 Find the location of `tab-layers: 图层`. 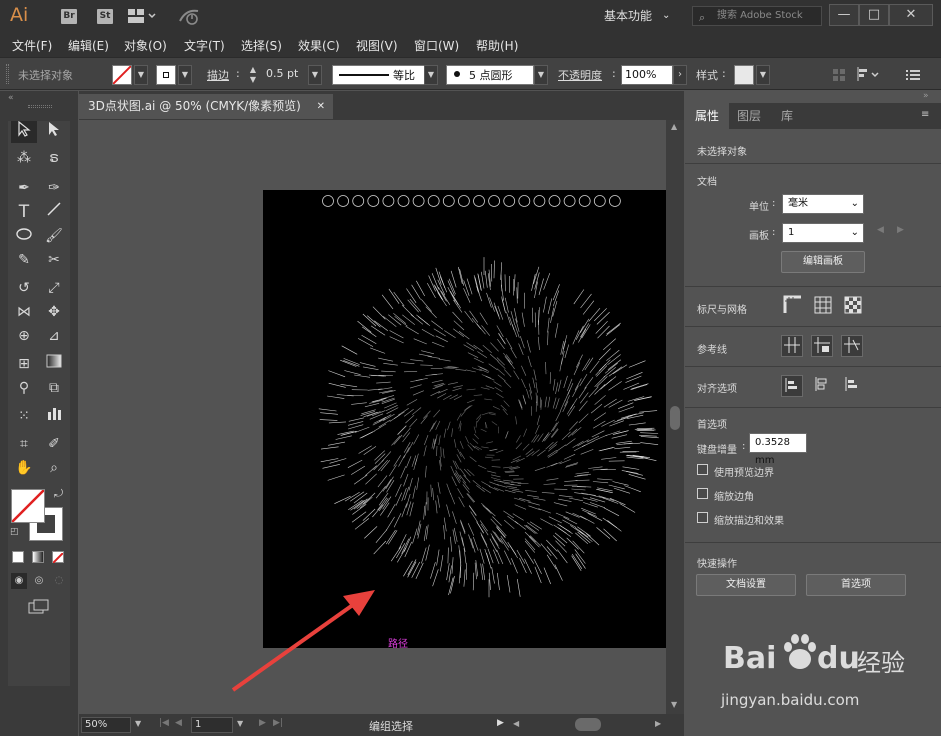

tab-layers: 图层 is located at coordinates (749, 116).